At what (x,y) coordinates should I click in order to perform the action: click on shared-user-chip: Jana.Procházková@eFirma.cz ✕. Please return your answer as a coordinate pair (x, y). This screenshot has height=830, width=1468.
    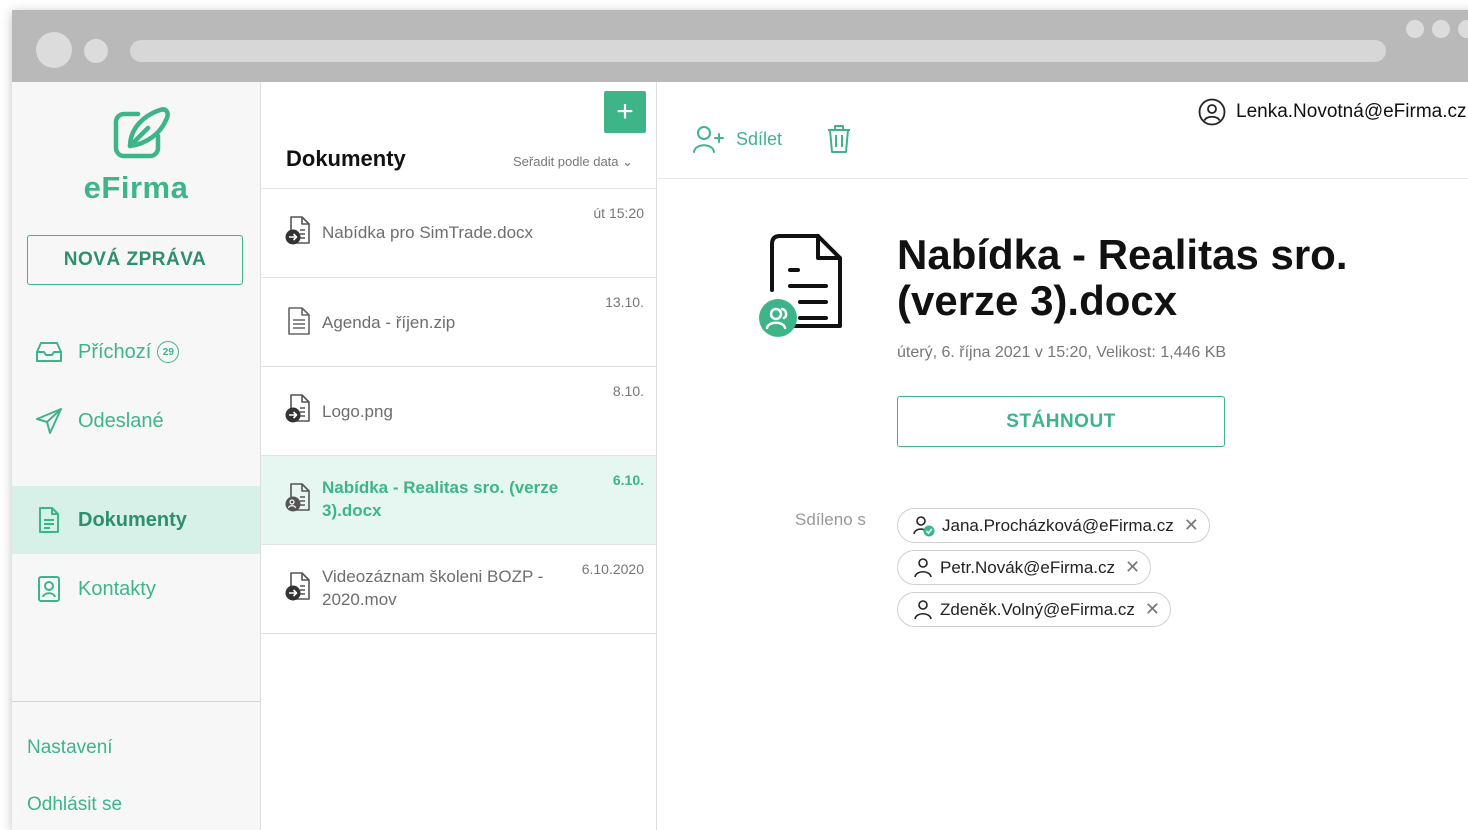
    Looking at the image, I should click on (1053, 525).